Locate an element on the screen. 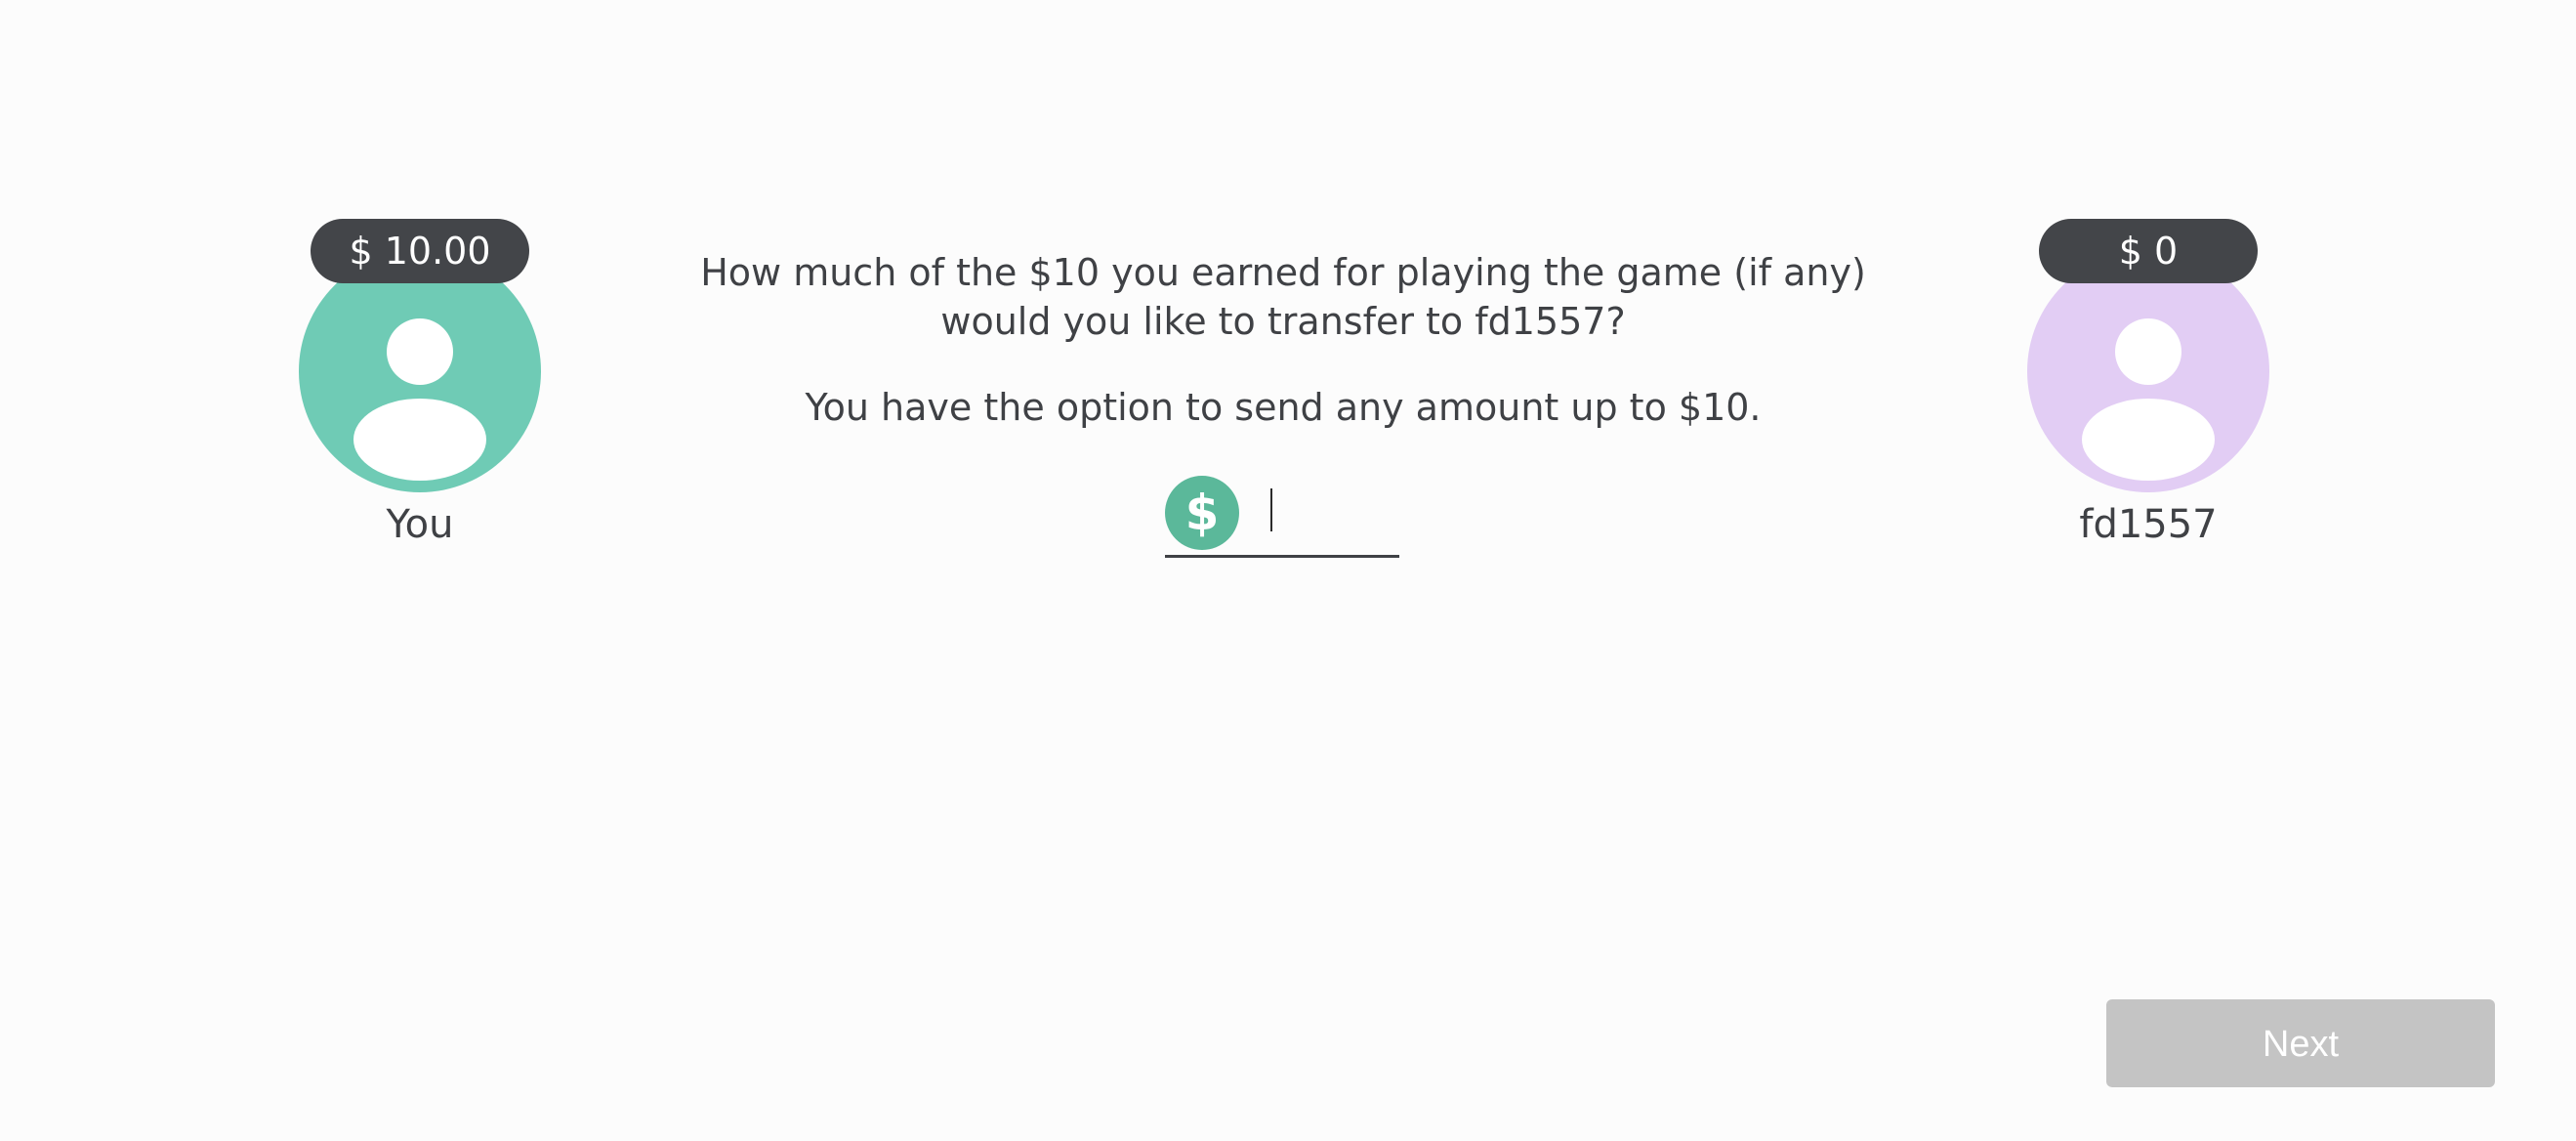 The image size is (2576, 1141). player-fd1557: $ 0 fd1557 is located at coordinates (2148, 383).